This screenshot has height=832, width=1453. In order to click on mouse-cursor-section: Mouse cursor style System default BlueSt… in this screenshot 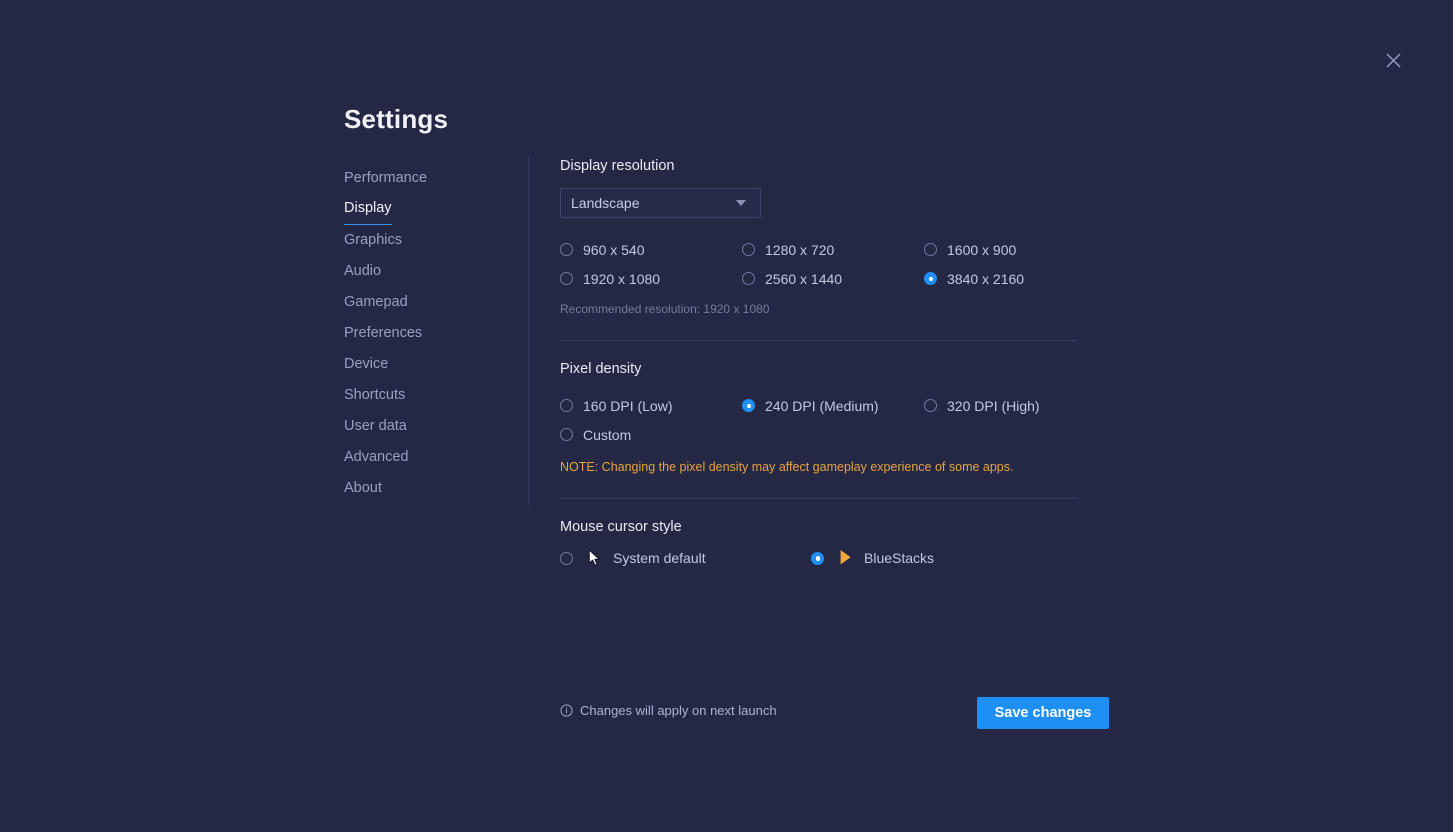, I will do `click(819, 543)`.